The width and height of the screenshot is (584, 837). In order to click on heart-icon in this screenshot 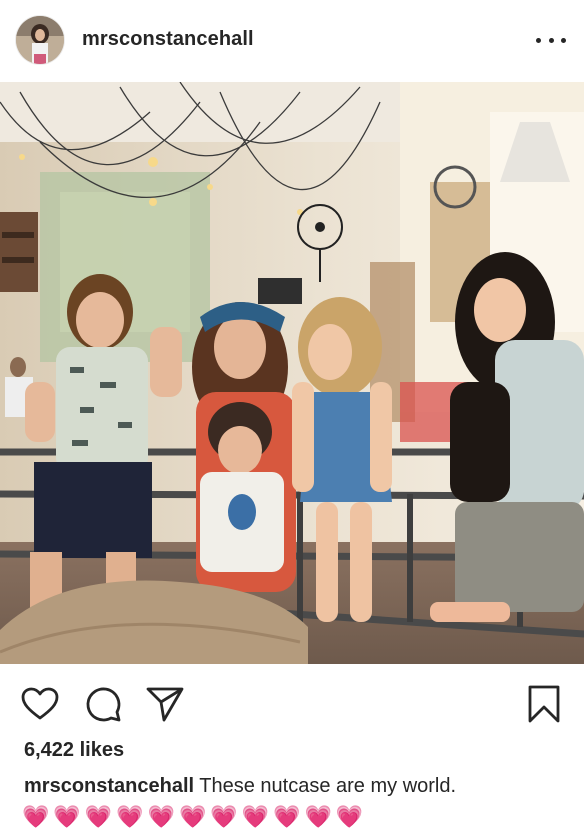, I will do `click(40, 703)`.